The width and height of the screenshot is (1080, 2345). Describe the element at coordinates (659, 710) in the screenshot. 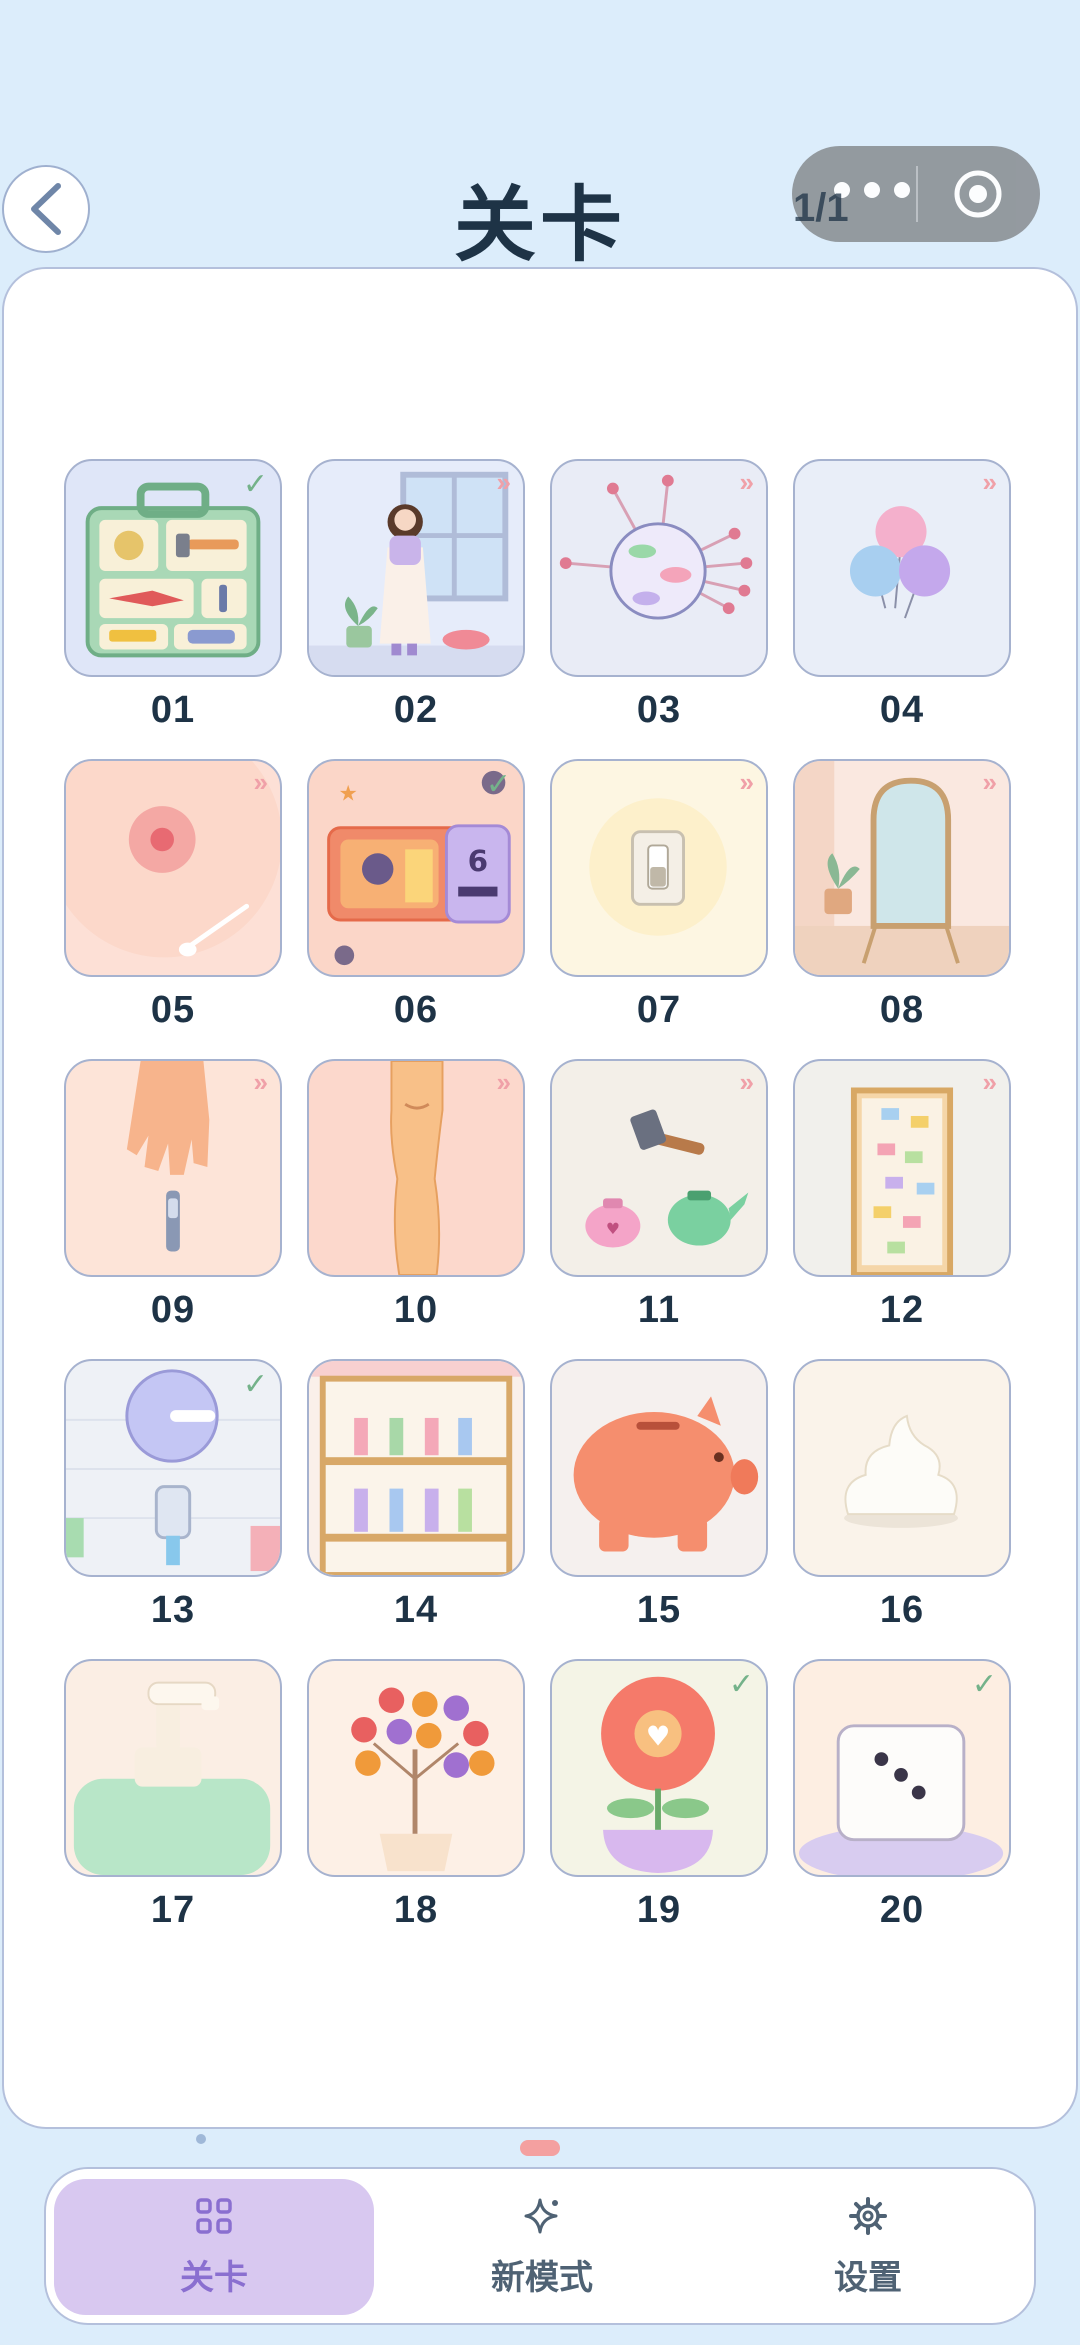

I see `level-number: 03` at that location.